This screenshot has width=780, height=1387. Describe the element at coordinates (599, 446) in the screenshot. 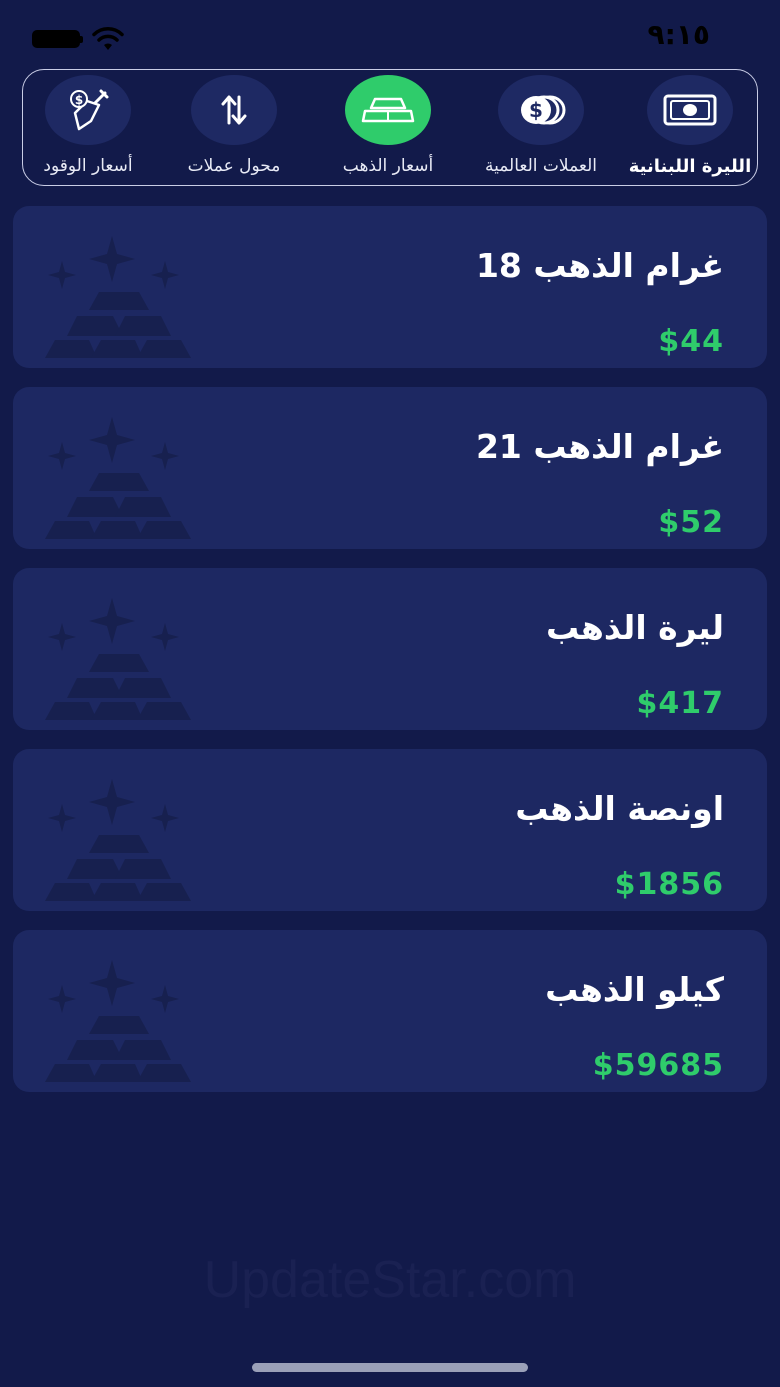

I see `card-title: غرام الذهب 21` at that location.